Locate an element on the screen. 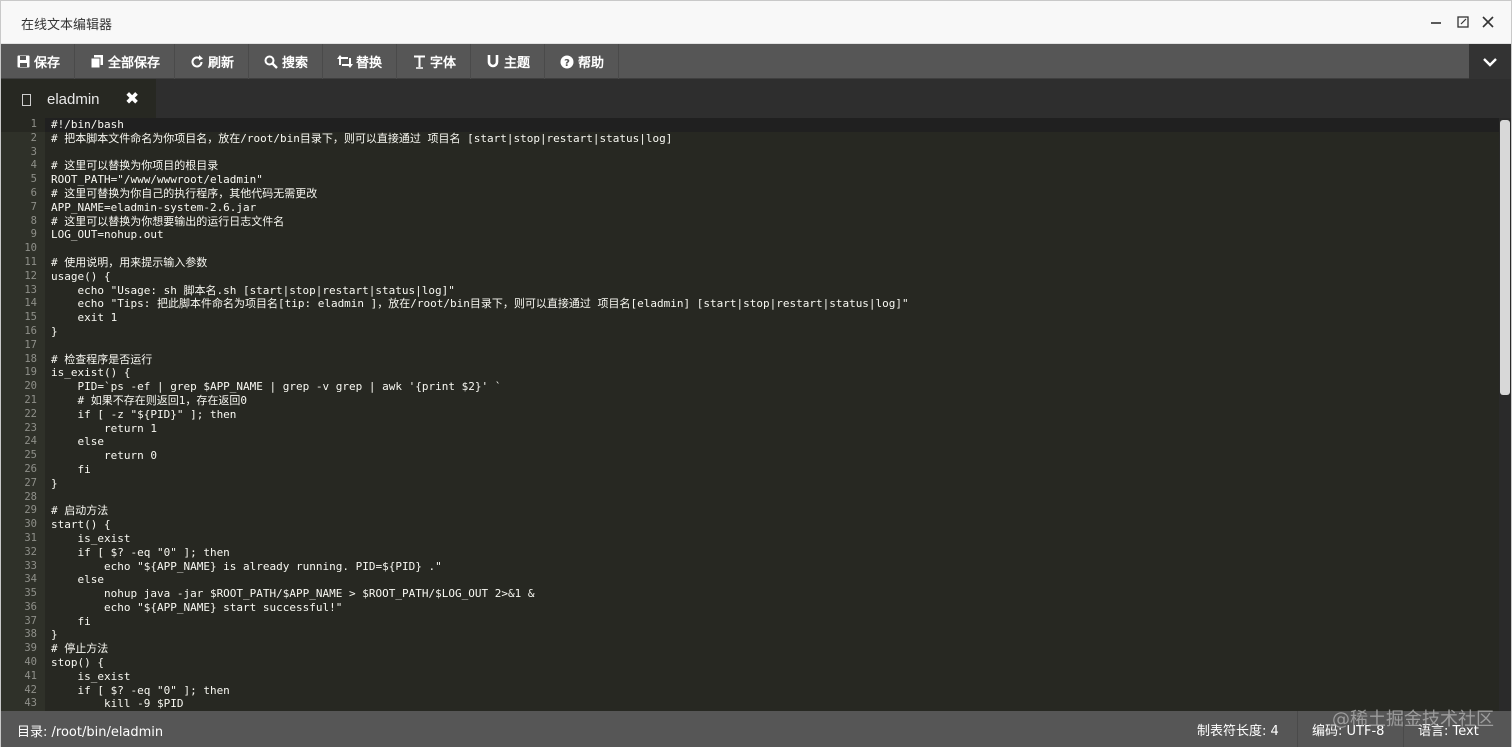  line-number: 20 is located at coordinates (30, 386).